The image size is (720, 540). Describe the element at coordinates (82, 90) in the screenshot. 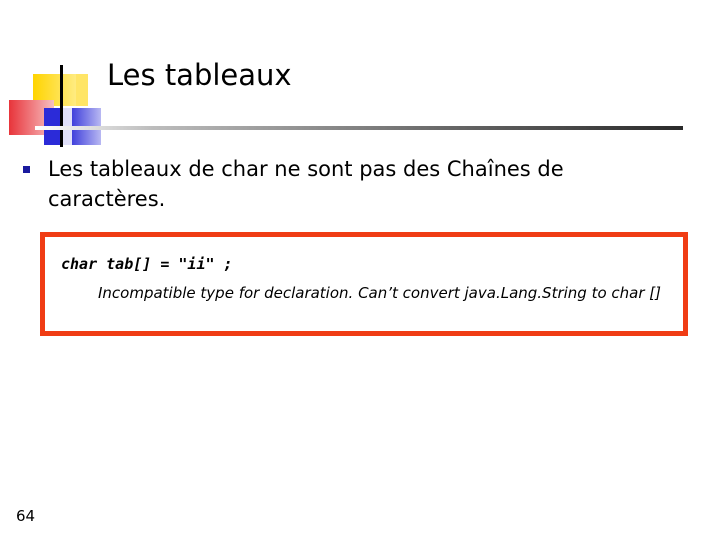

I see `logo-yellow-square-edge` at that location.